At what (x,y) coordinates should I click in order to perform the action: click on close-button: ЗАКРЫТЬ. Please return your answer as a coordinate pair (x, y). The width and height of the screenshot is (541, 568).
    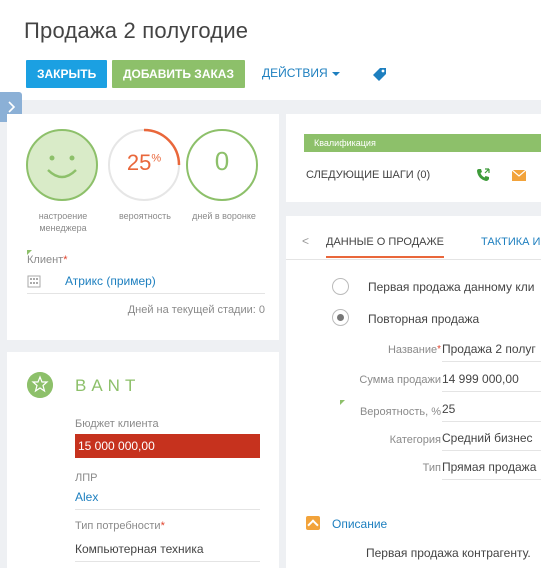
    Looking at the image, I should click on (67, 74).